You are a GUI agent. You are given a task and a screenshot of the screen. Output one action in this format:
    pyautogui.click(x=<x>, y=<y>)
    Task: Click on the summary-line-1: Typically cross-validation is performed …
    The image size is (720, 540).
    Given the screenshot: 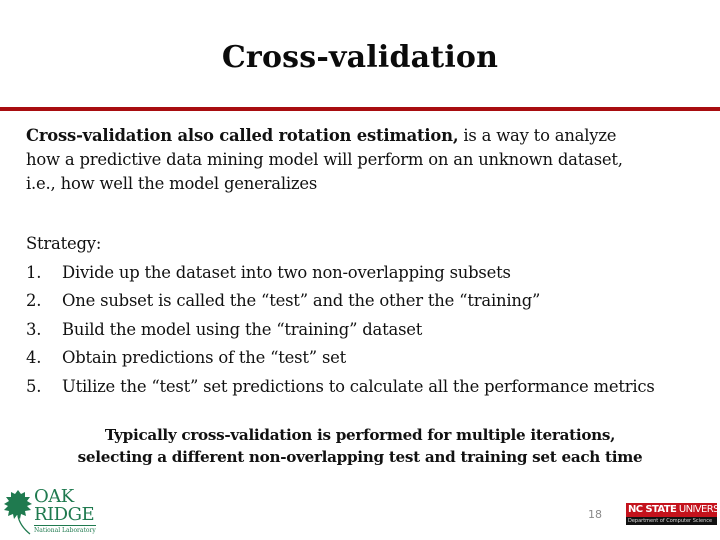 What is the action you would take?
    pyautogui.click(x=360, y=435)
    